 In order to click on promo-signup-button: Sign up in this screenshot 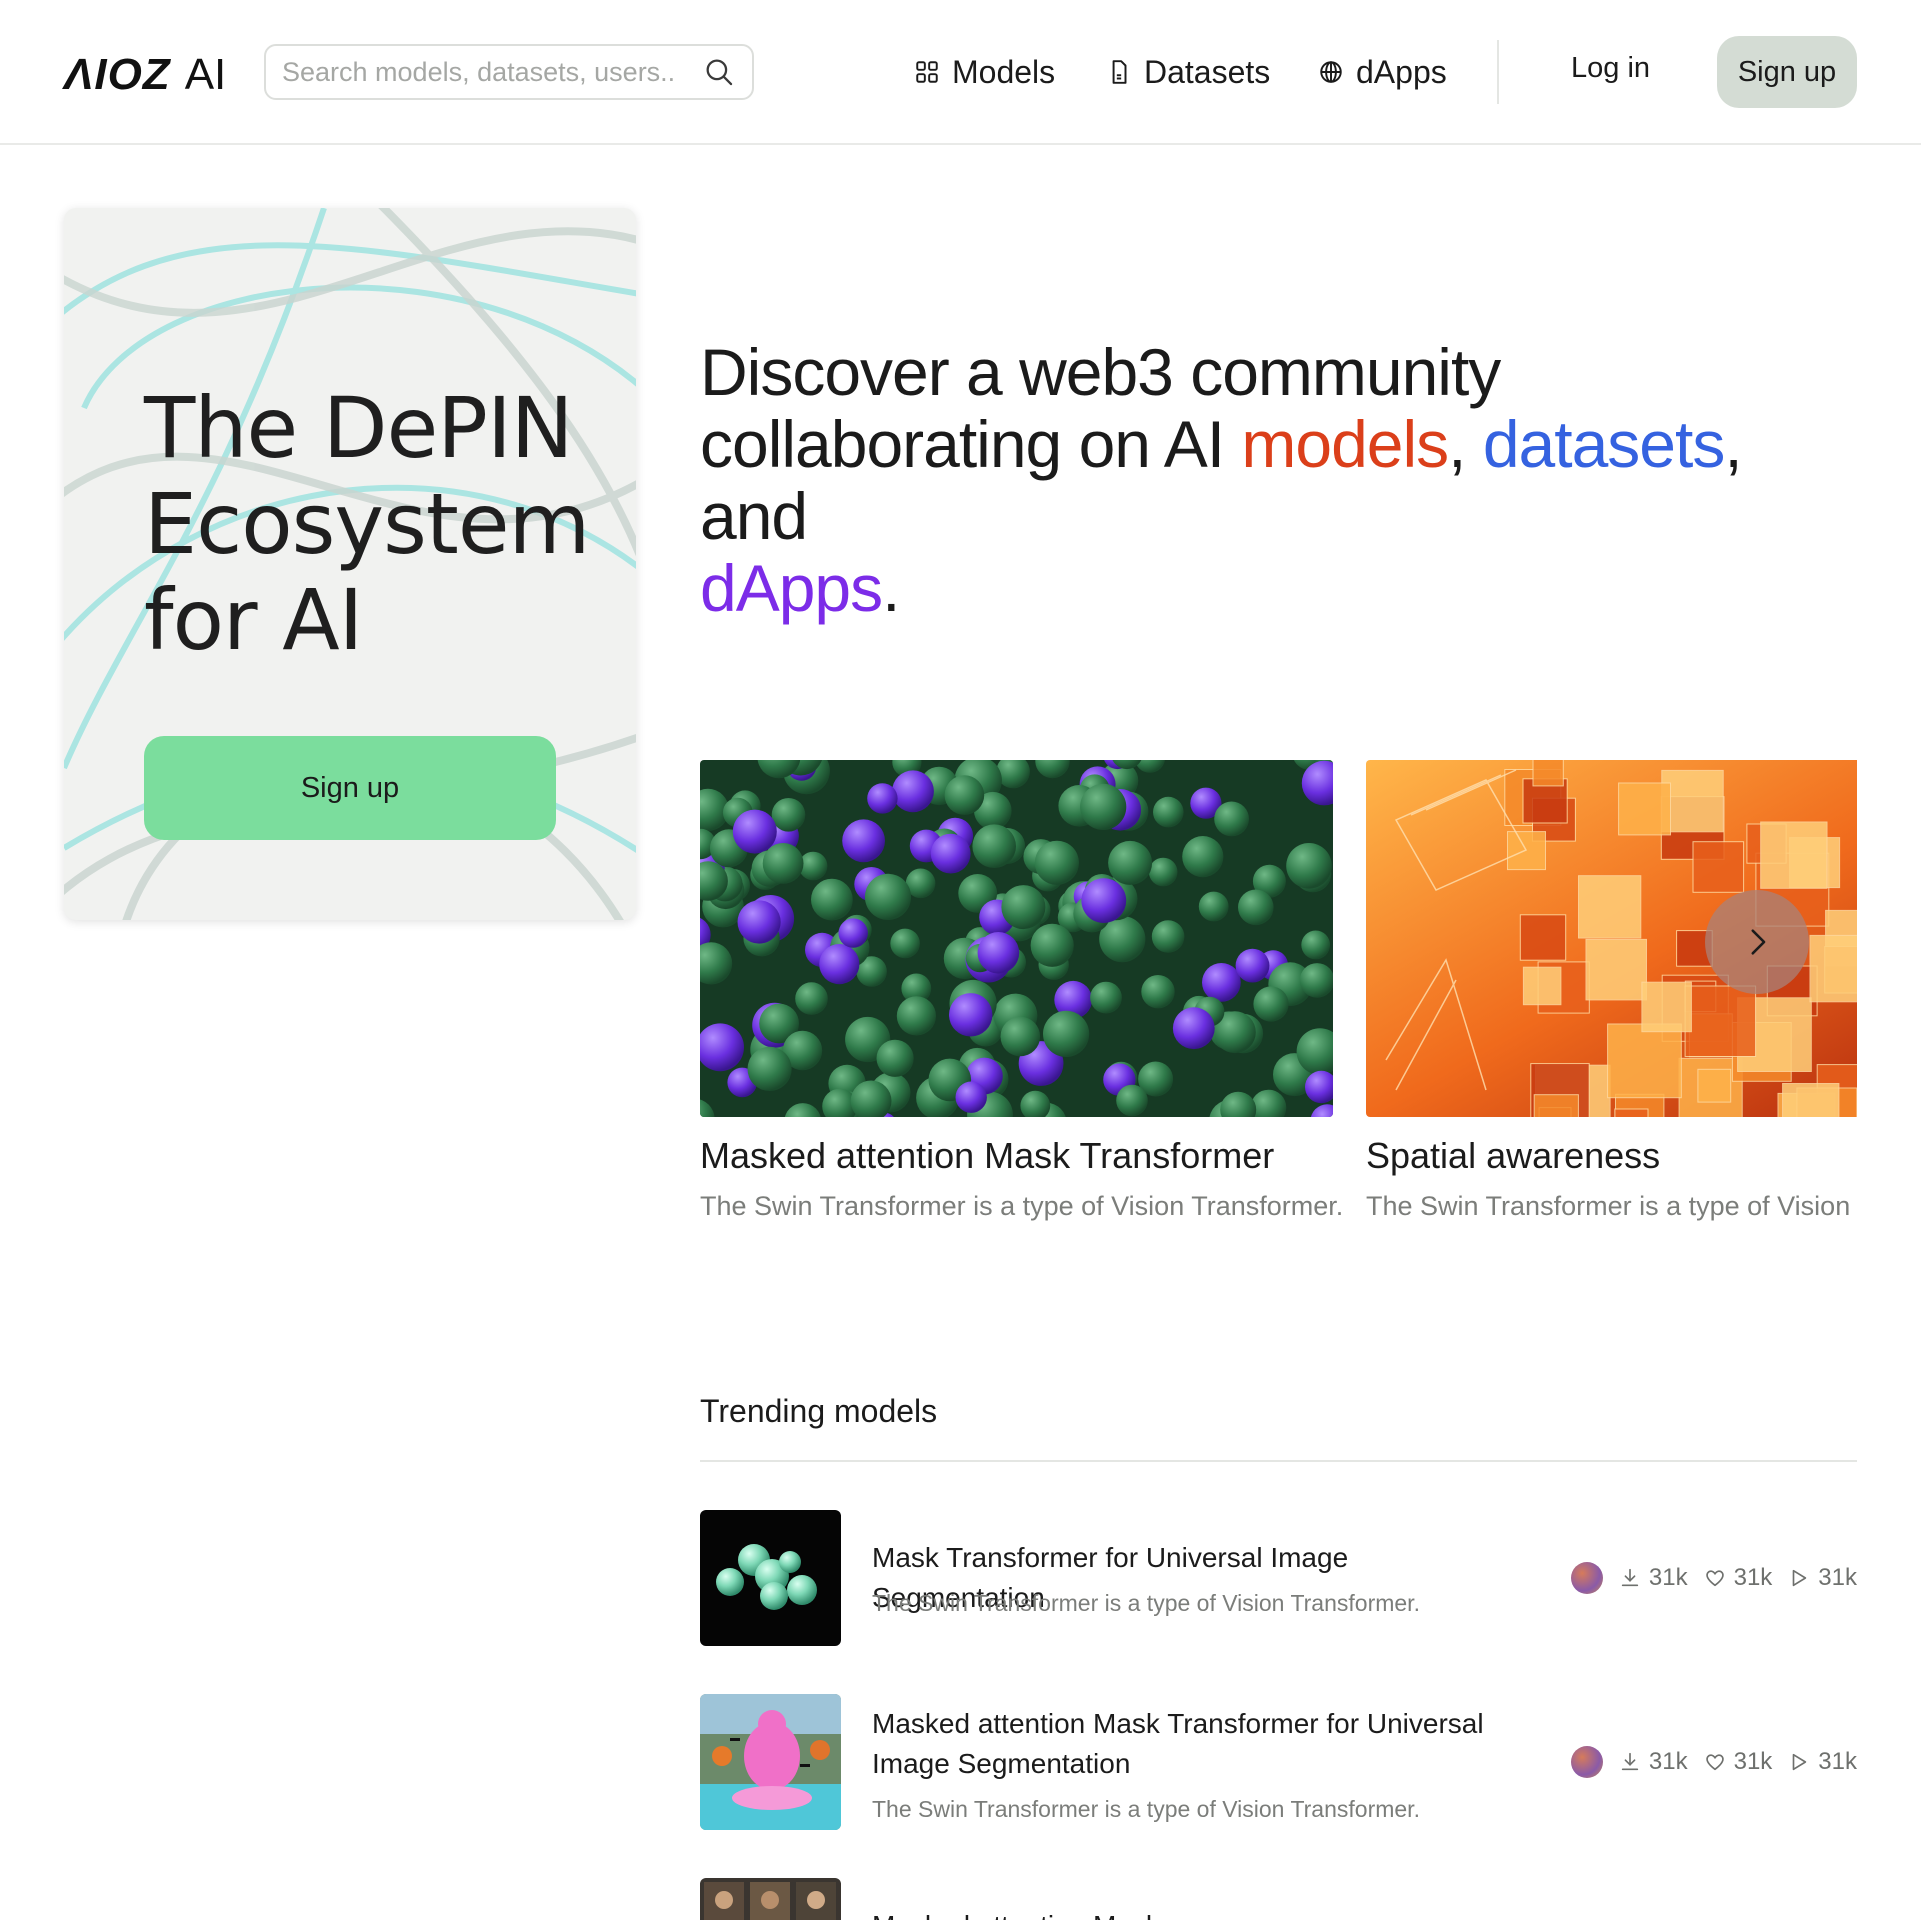, I will do `click(350, 788)`.